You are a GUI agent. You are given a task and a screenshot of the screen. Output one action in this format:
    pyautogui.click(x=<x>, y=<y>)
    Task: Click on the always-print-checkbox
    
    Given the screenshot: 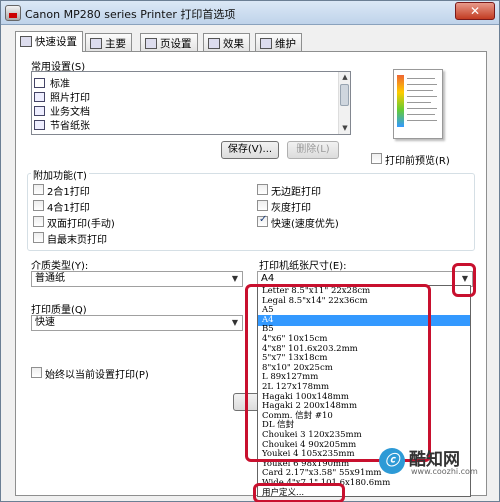 What is the action you would take?
    pyautogui.click(x=36, y=372)
    